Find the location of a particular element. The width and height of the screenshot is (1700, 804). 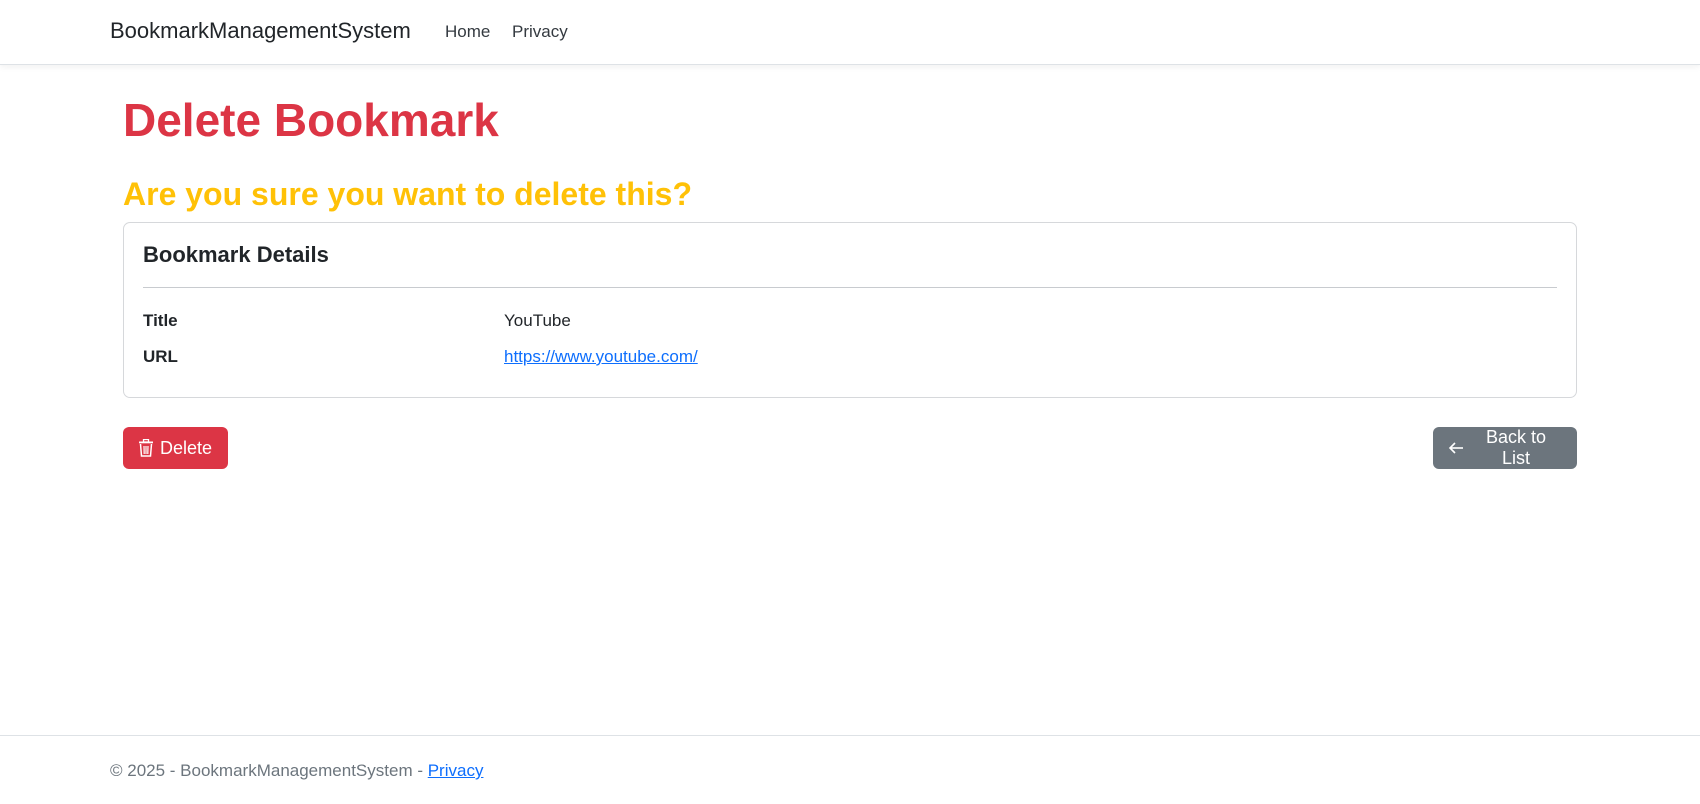

delete-button-label: Delete is located at coordinates (186, 447).